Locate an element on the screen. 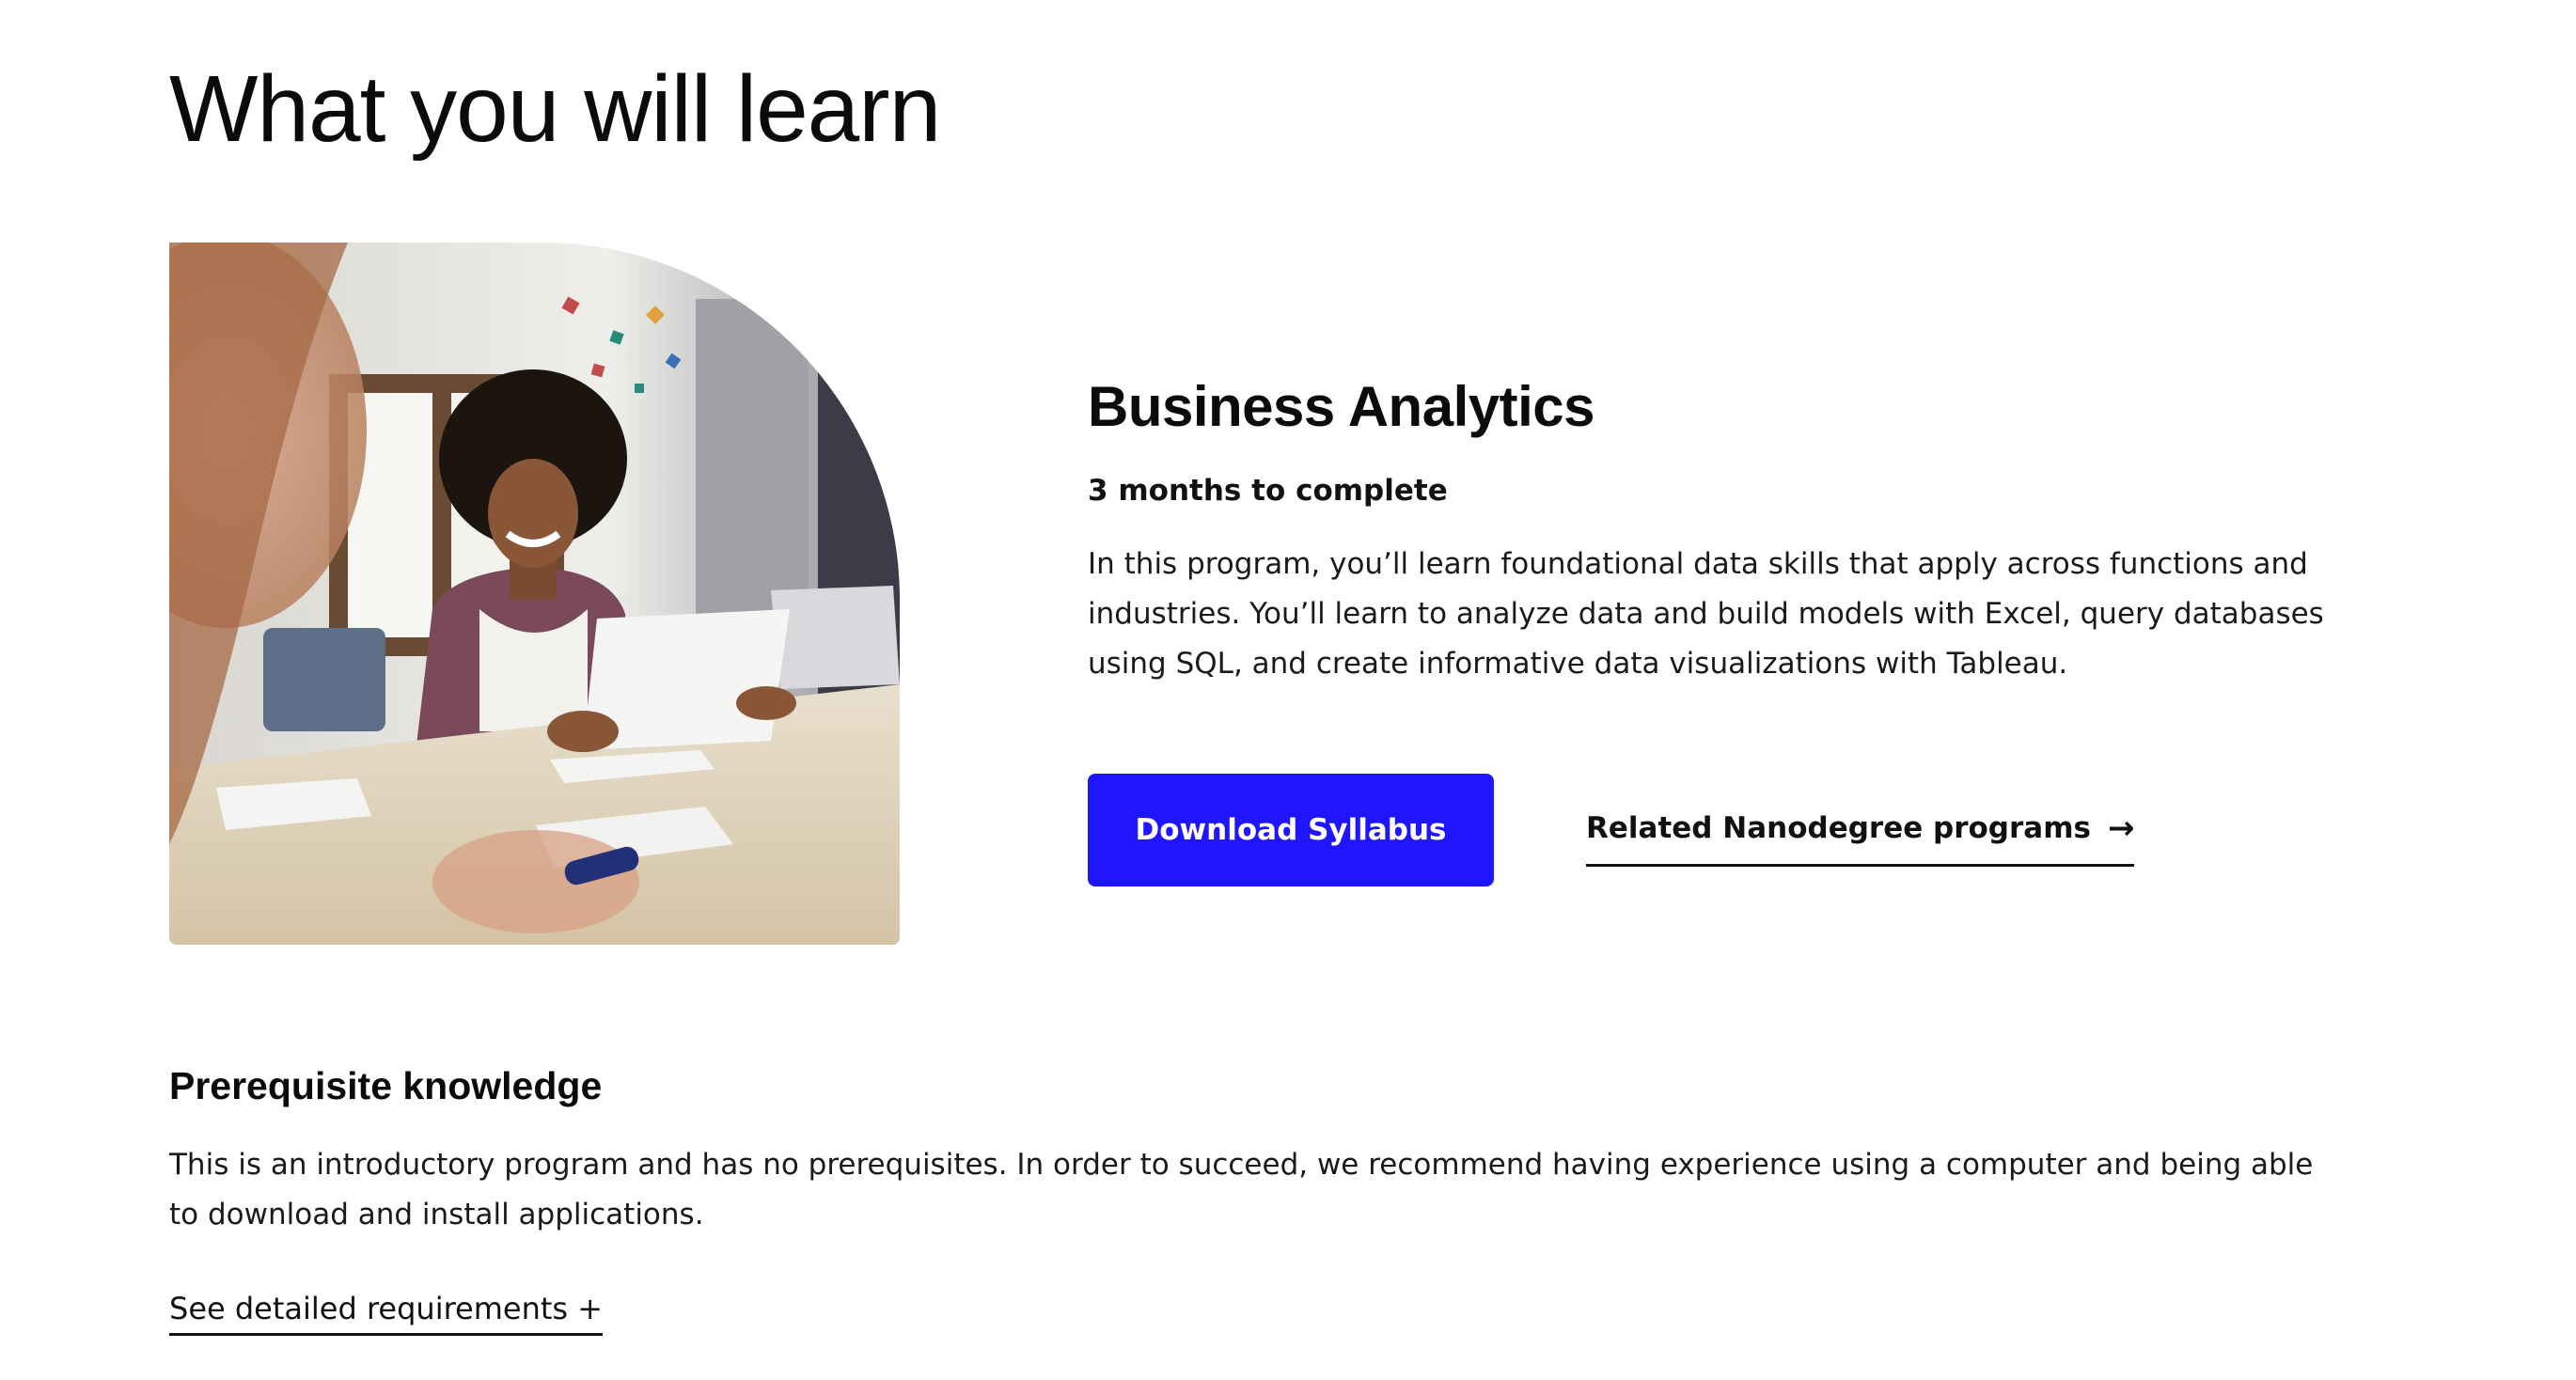  program-photo is located at coordinates (535, 594).